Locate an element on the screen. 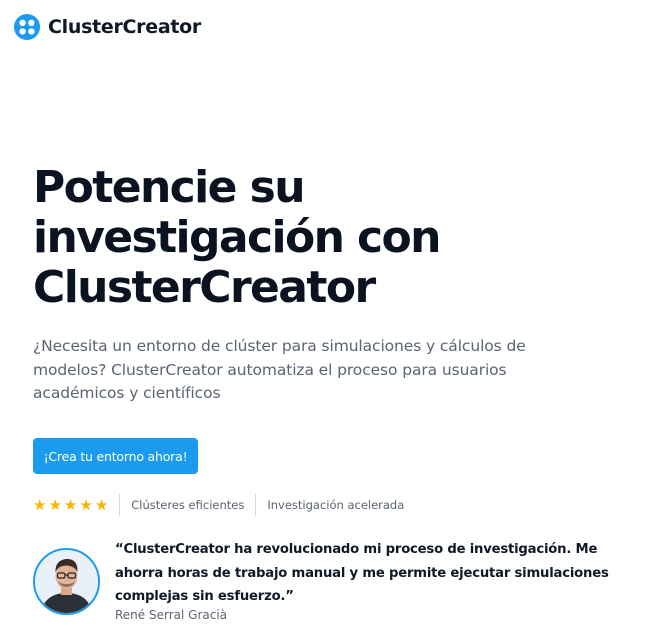  create-environment-button: ¡Crea tu entorno ahora! is located at coordinates (115, 456).